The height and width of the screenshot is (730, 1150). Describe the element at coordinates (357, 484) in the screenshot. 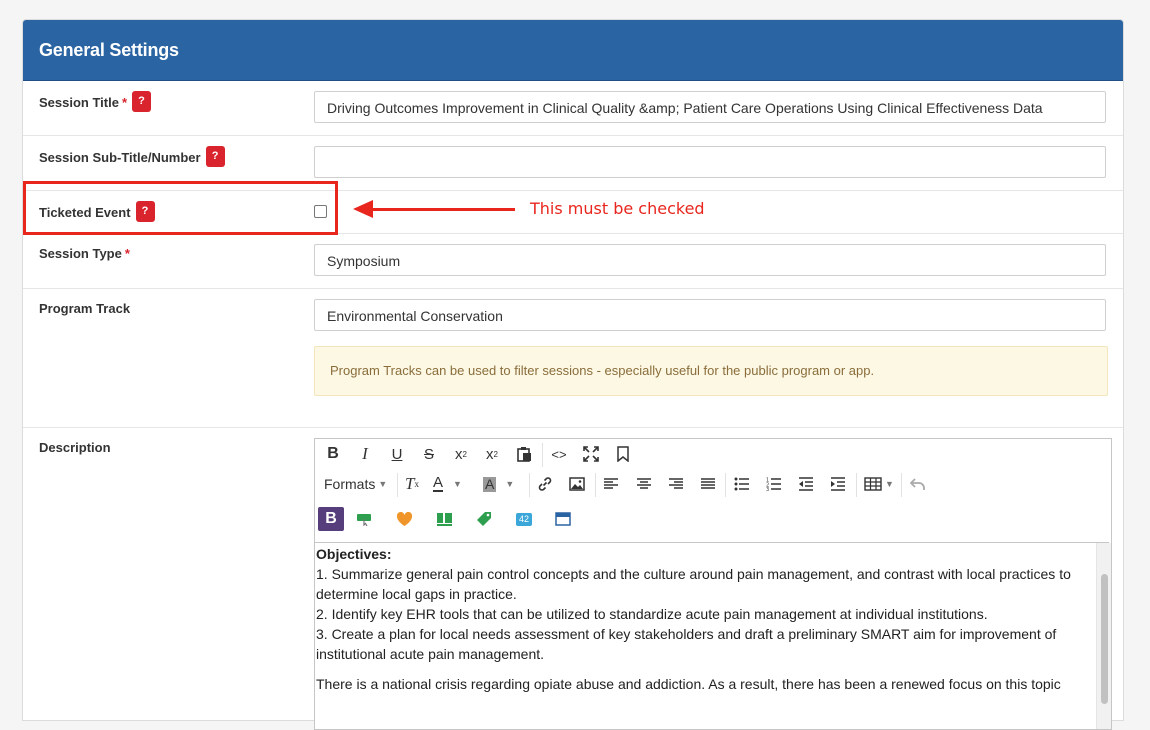

I see `formats-dropdown: Formats ▼` at that location.